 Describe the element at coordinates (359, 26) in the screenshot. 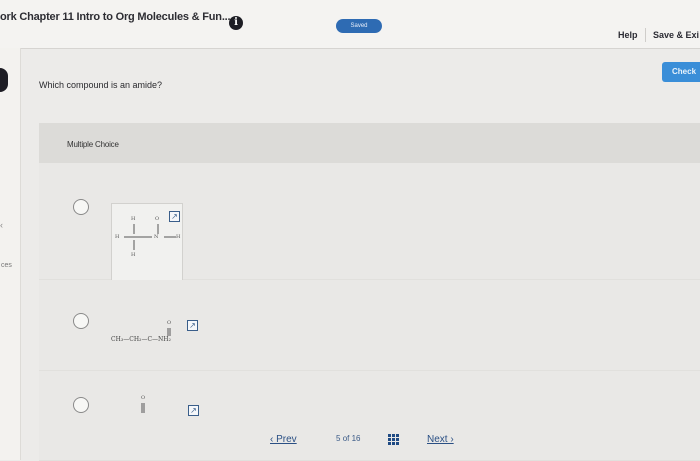

I see `saved-status-badge: Saved` at that location.